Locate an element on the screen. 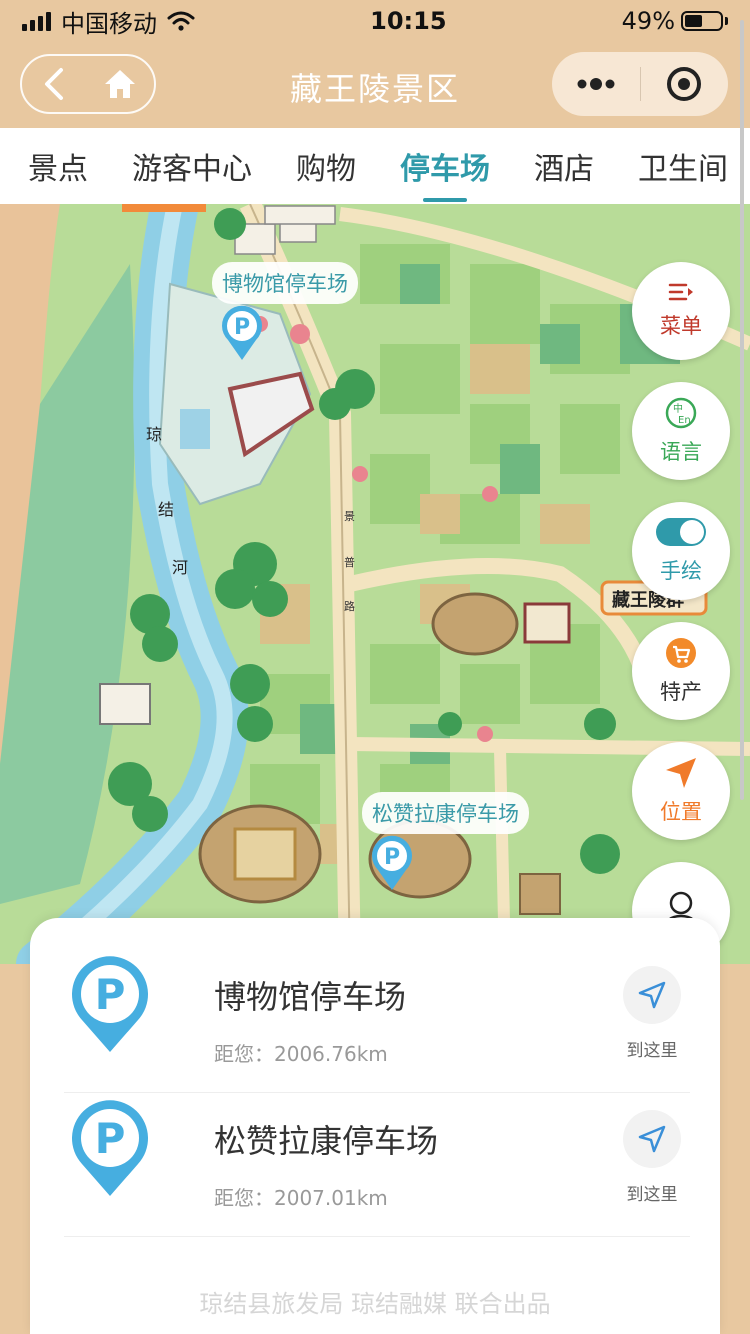 The width and height of the screenshot is (750, 1334). parking-name: 博物馆停车场 is located at coordinates (310, 997).